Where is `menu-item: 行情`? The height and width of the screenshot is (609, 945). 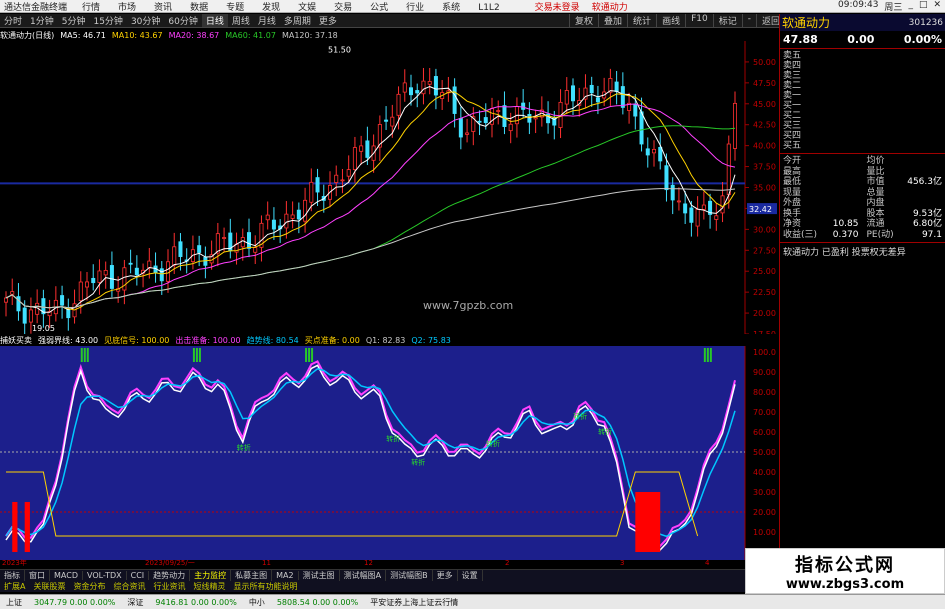
menu-item: 行情 is located at coordinates (91, 6).